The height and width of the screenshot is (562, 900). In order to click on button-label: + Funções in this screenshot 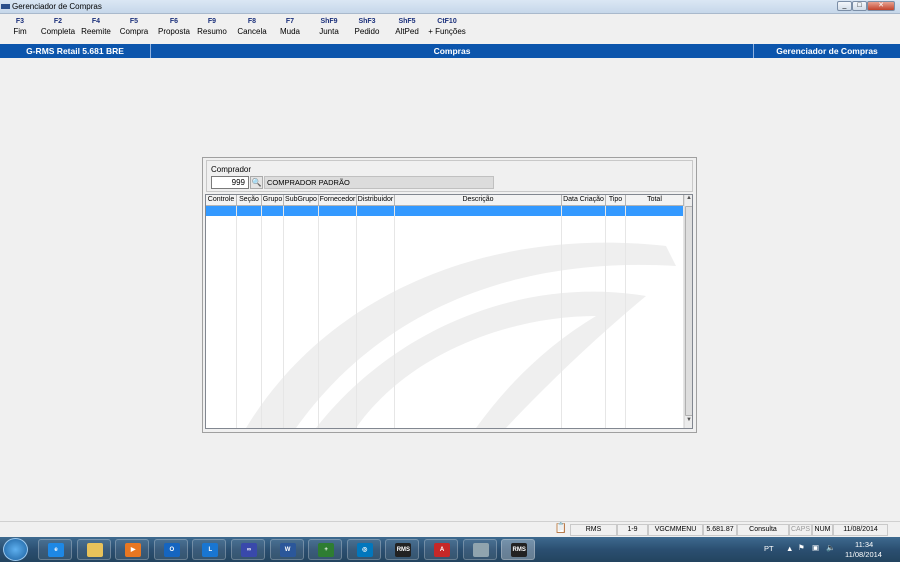, I will do `click(447, 31)`.